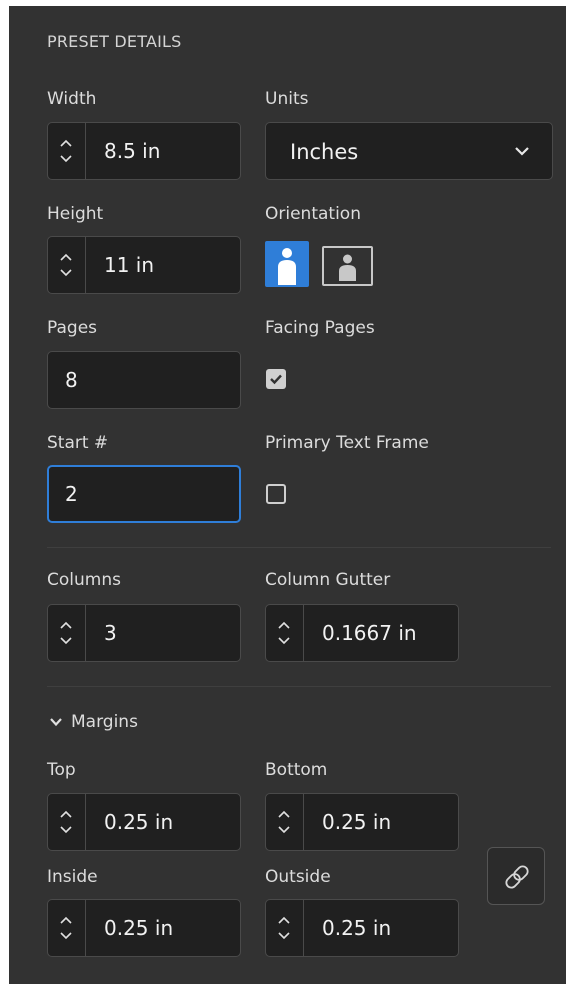 This screenshot has width=571, height=989. Describe the element at coordinates (320, 328) in the screenshot. I see `facing-pages-label: Facing Pages` at that location.